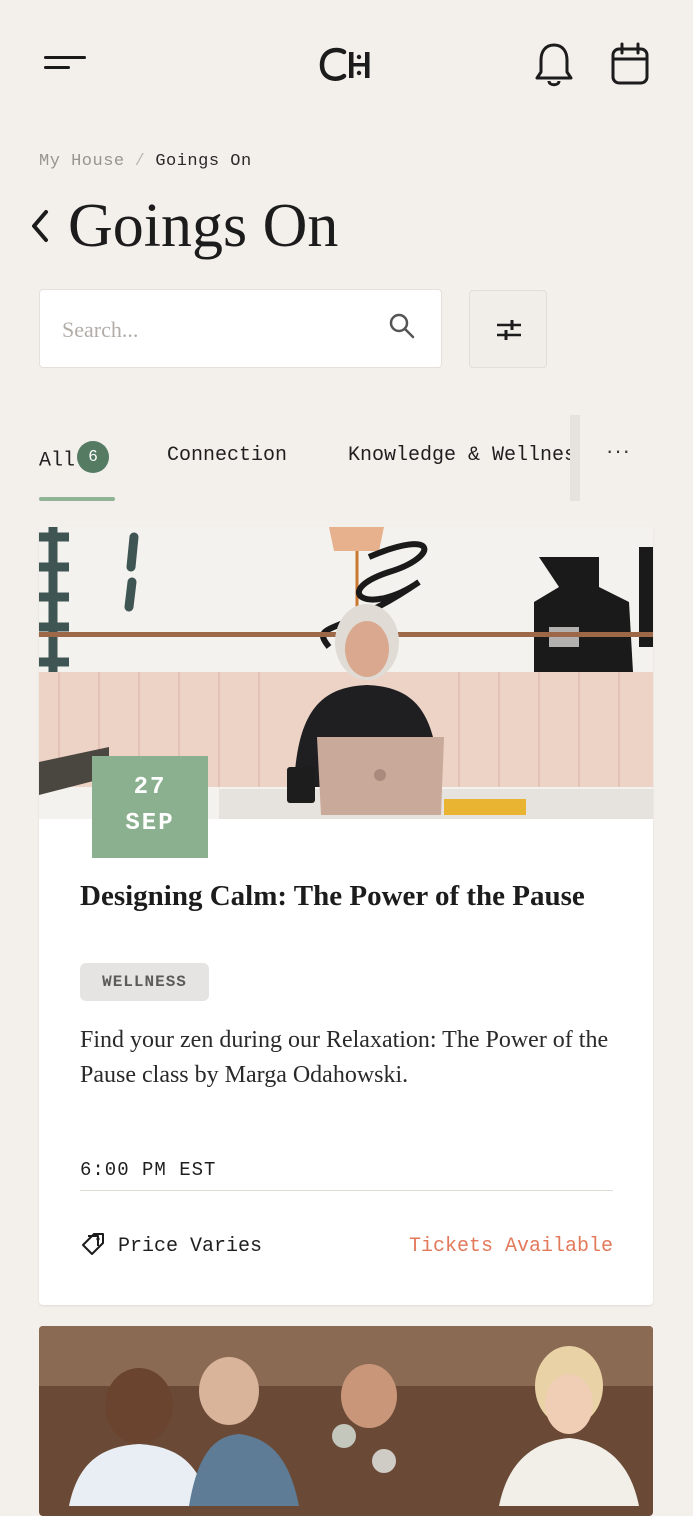 Image resolution: width=693 pixels, height=1516 pixels. I want to click on brand-logo, so click(348, 64).